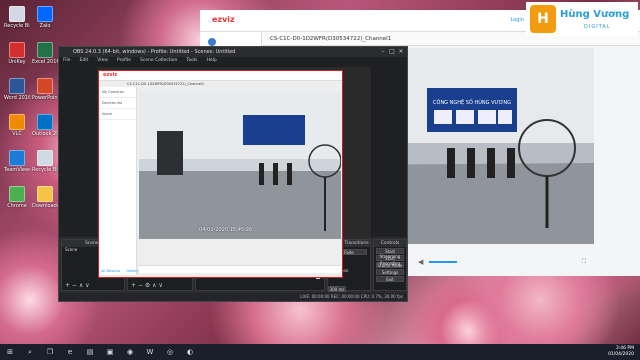 Image resolution: width=640 pixels, height=360 pixels. I want to click on inner-tabs: All Devices Gallery, so click(120, 271).